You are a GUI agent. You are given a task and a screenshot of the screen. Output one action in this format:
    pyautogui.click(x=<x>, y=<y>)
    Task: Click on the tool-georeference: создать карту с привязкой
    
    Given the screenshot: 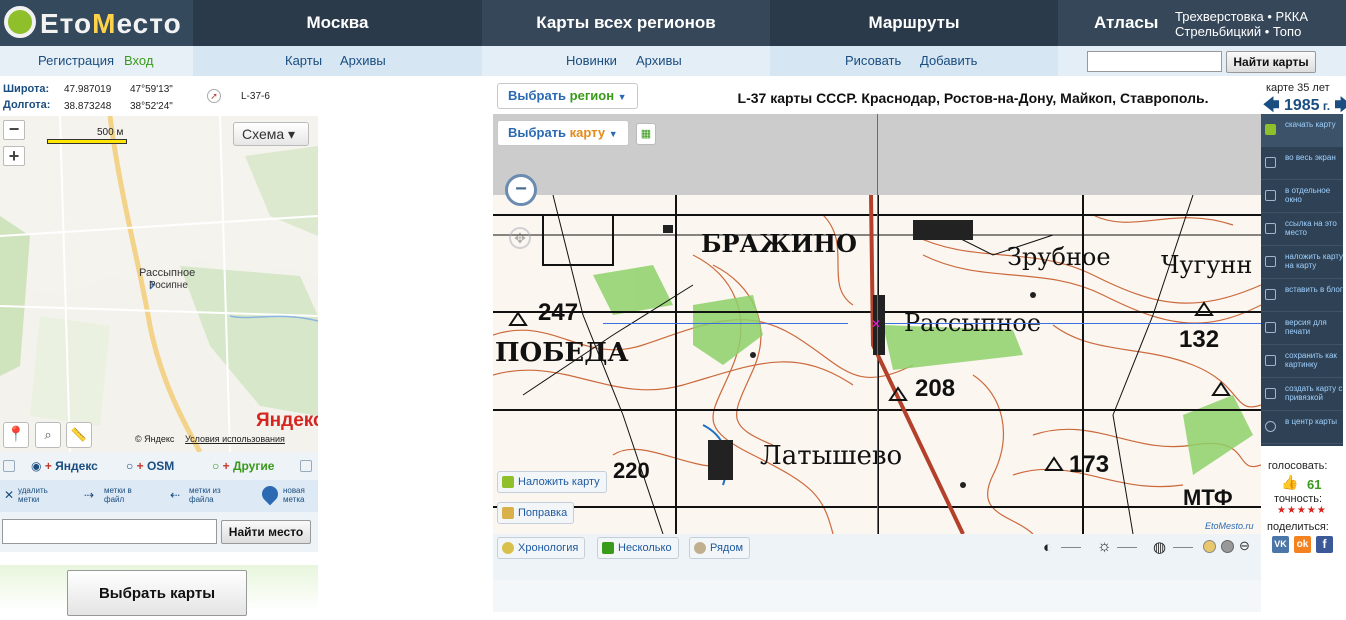 What is the action you would take?
    pyautogui.click(x=1302, y=394)
    